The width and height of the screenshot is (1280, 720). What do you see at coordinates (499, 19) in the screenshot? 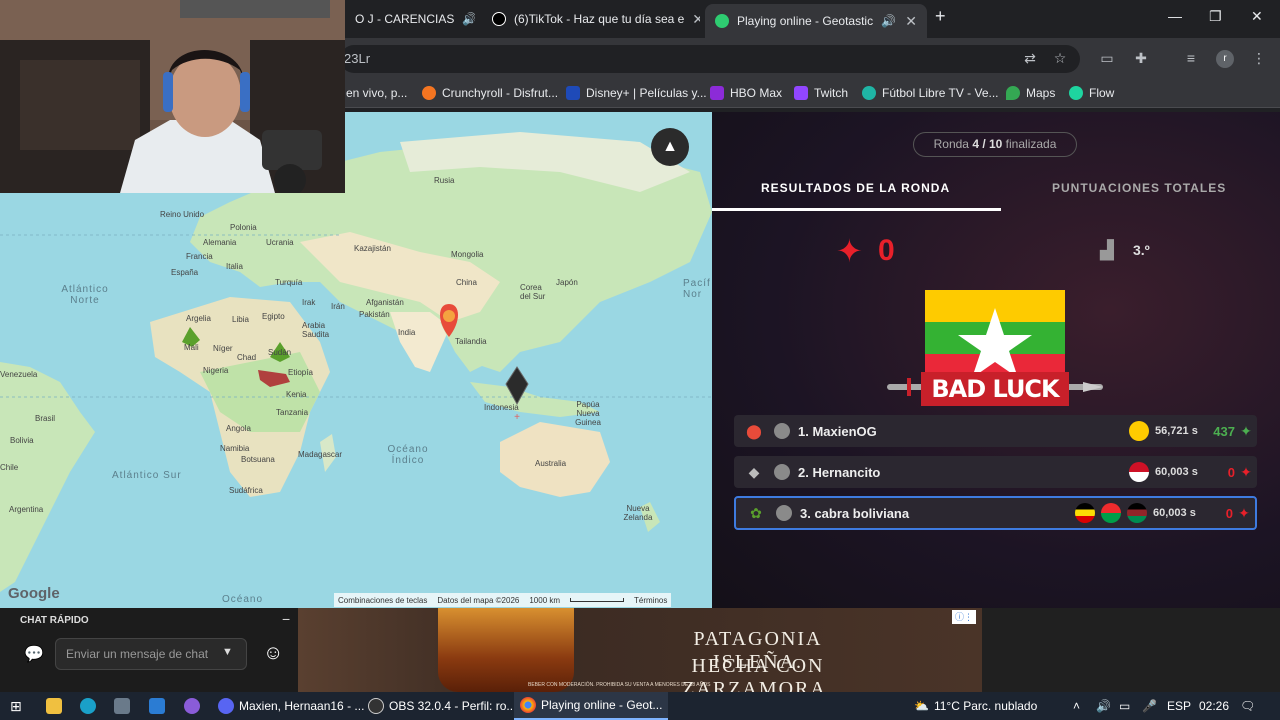
I see `tiktok-icon` at bounding box center [499, 19].